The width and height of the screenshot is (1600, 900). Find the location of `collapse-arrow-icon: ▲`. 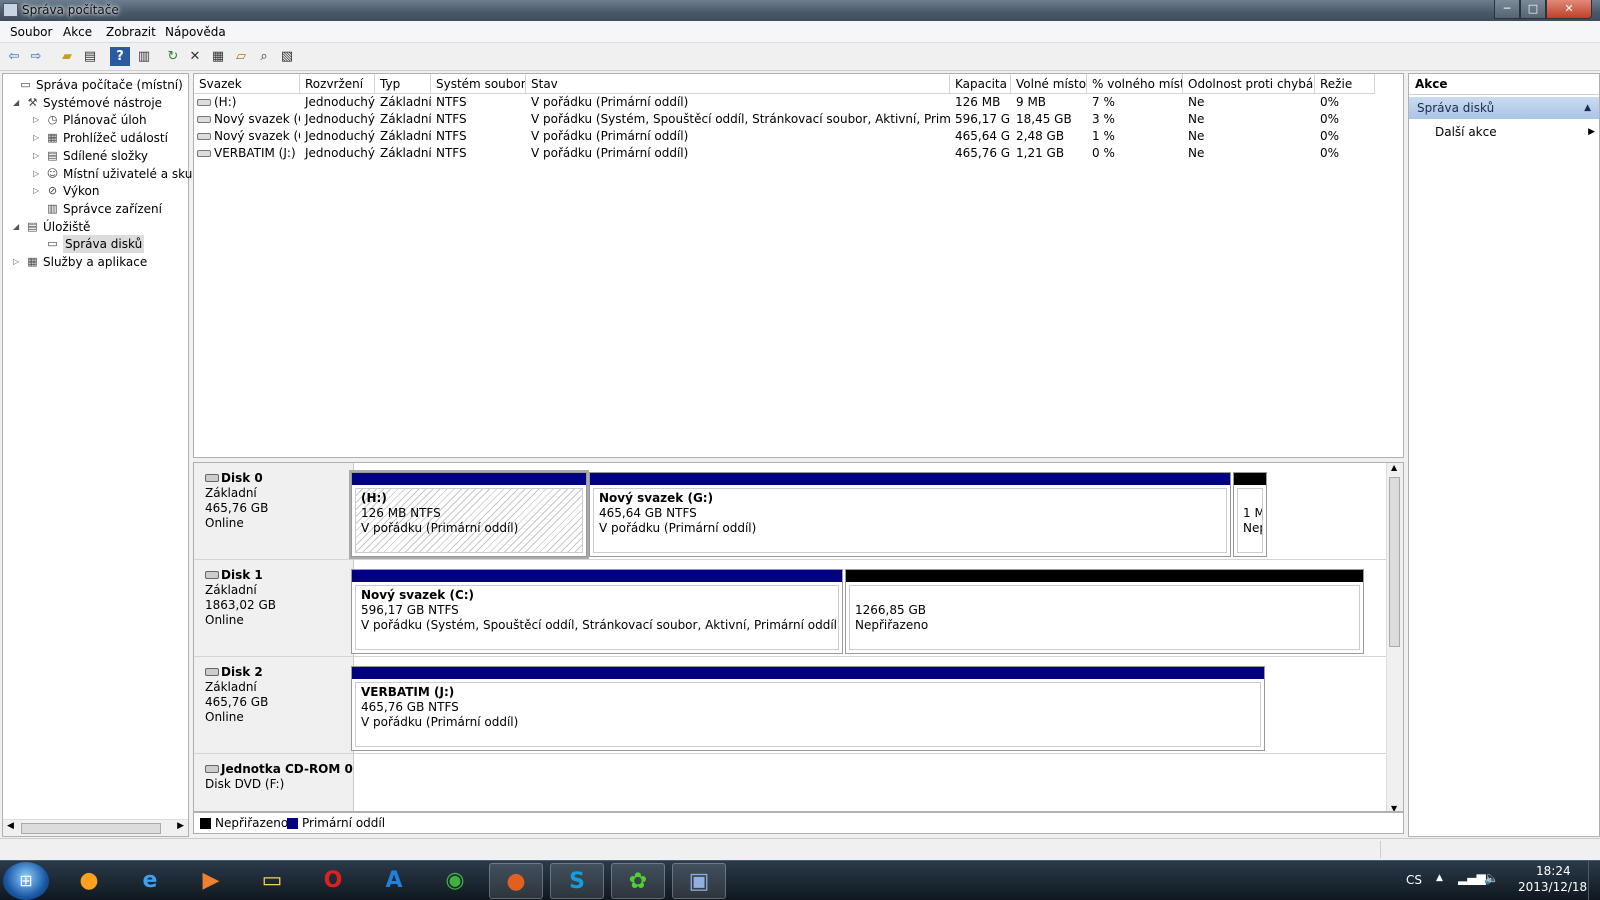

collapse-arrow-icon: ▲ is located at coordinates (1587, 108).